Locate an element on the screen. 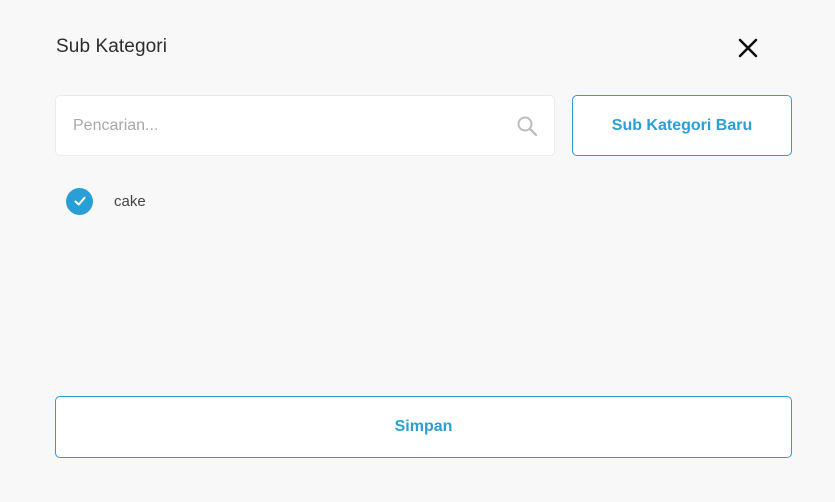 This screenshot has width=835, height=502. subcategory-list: cake is located at coordinates (106, 201).